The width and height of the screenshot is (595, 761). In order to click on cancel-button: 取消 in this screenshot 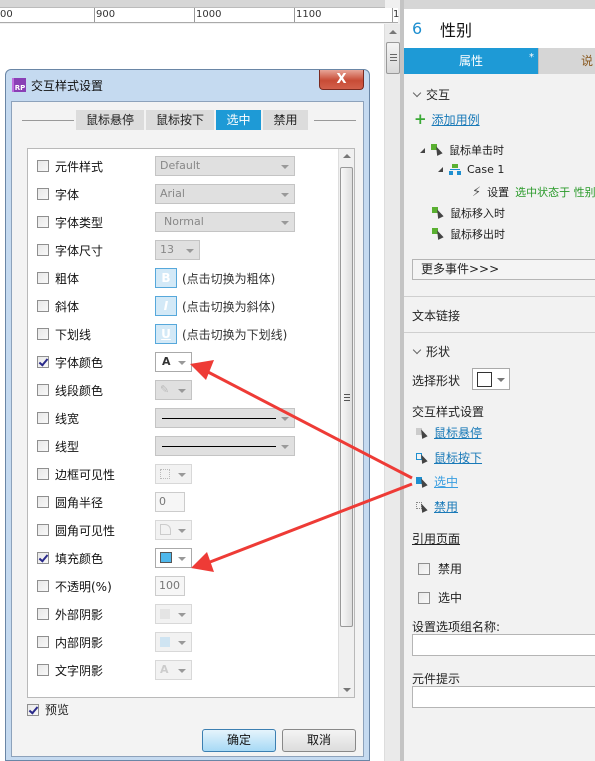, I will do `click(319, 740)`.